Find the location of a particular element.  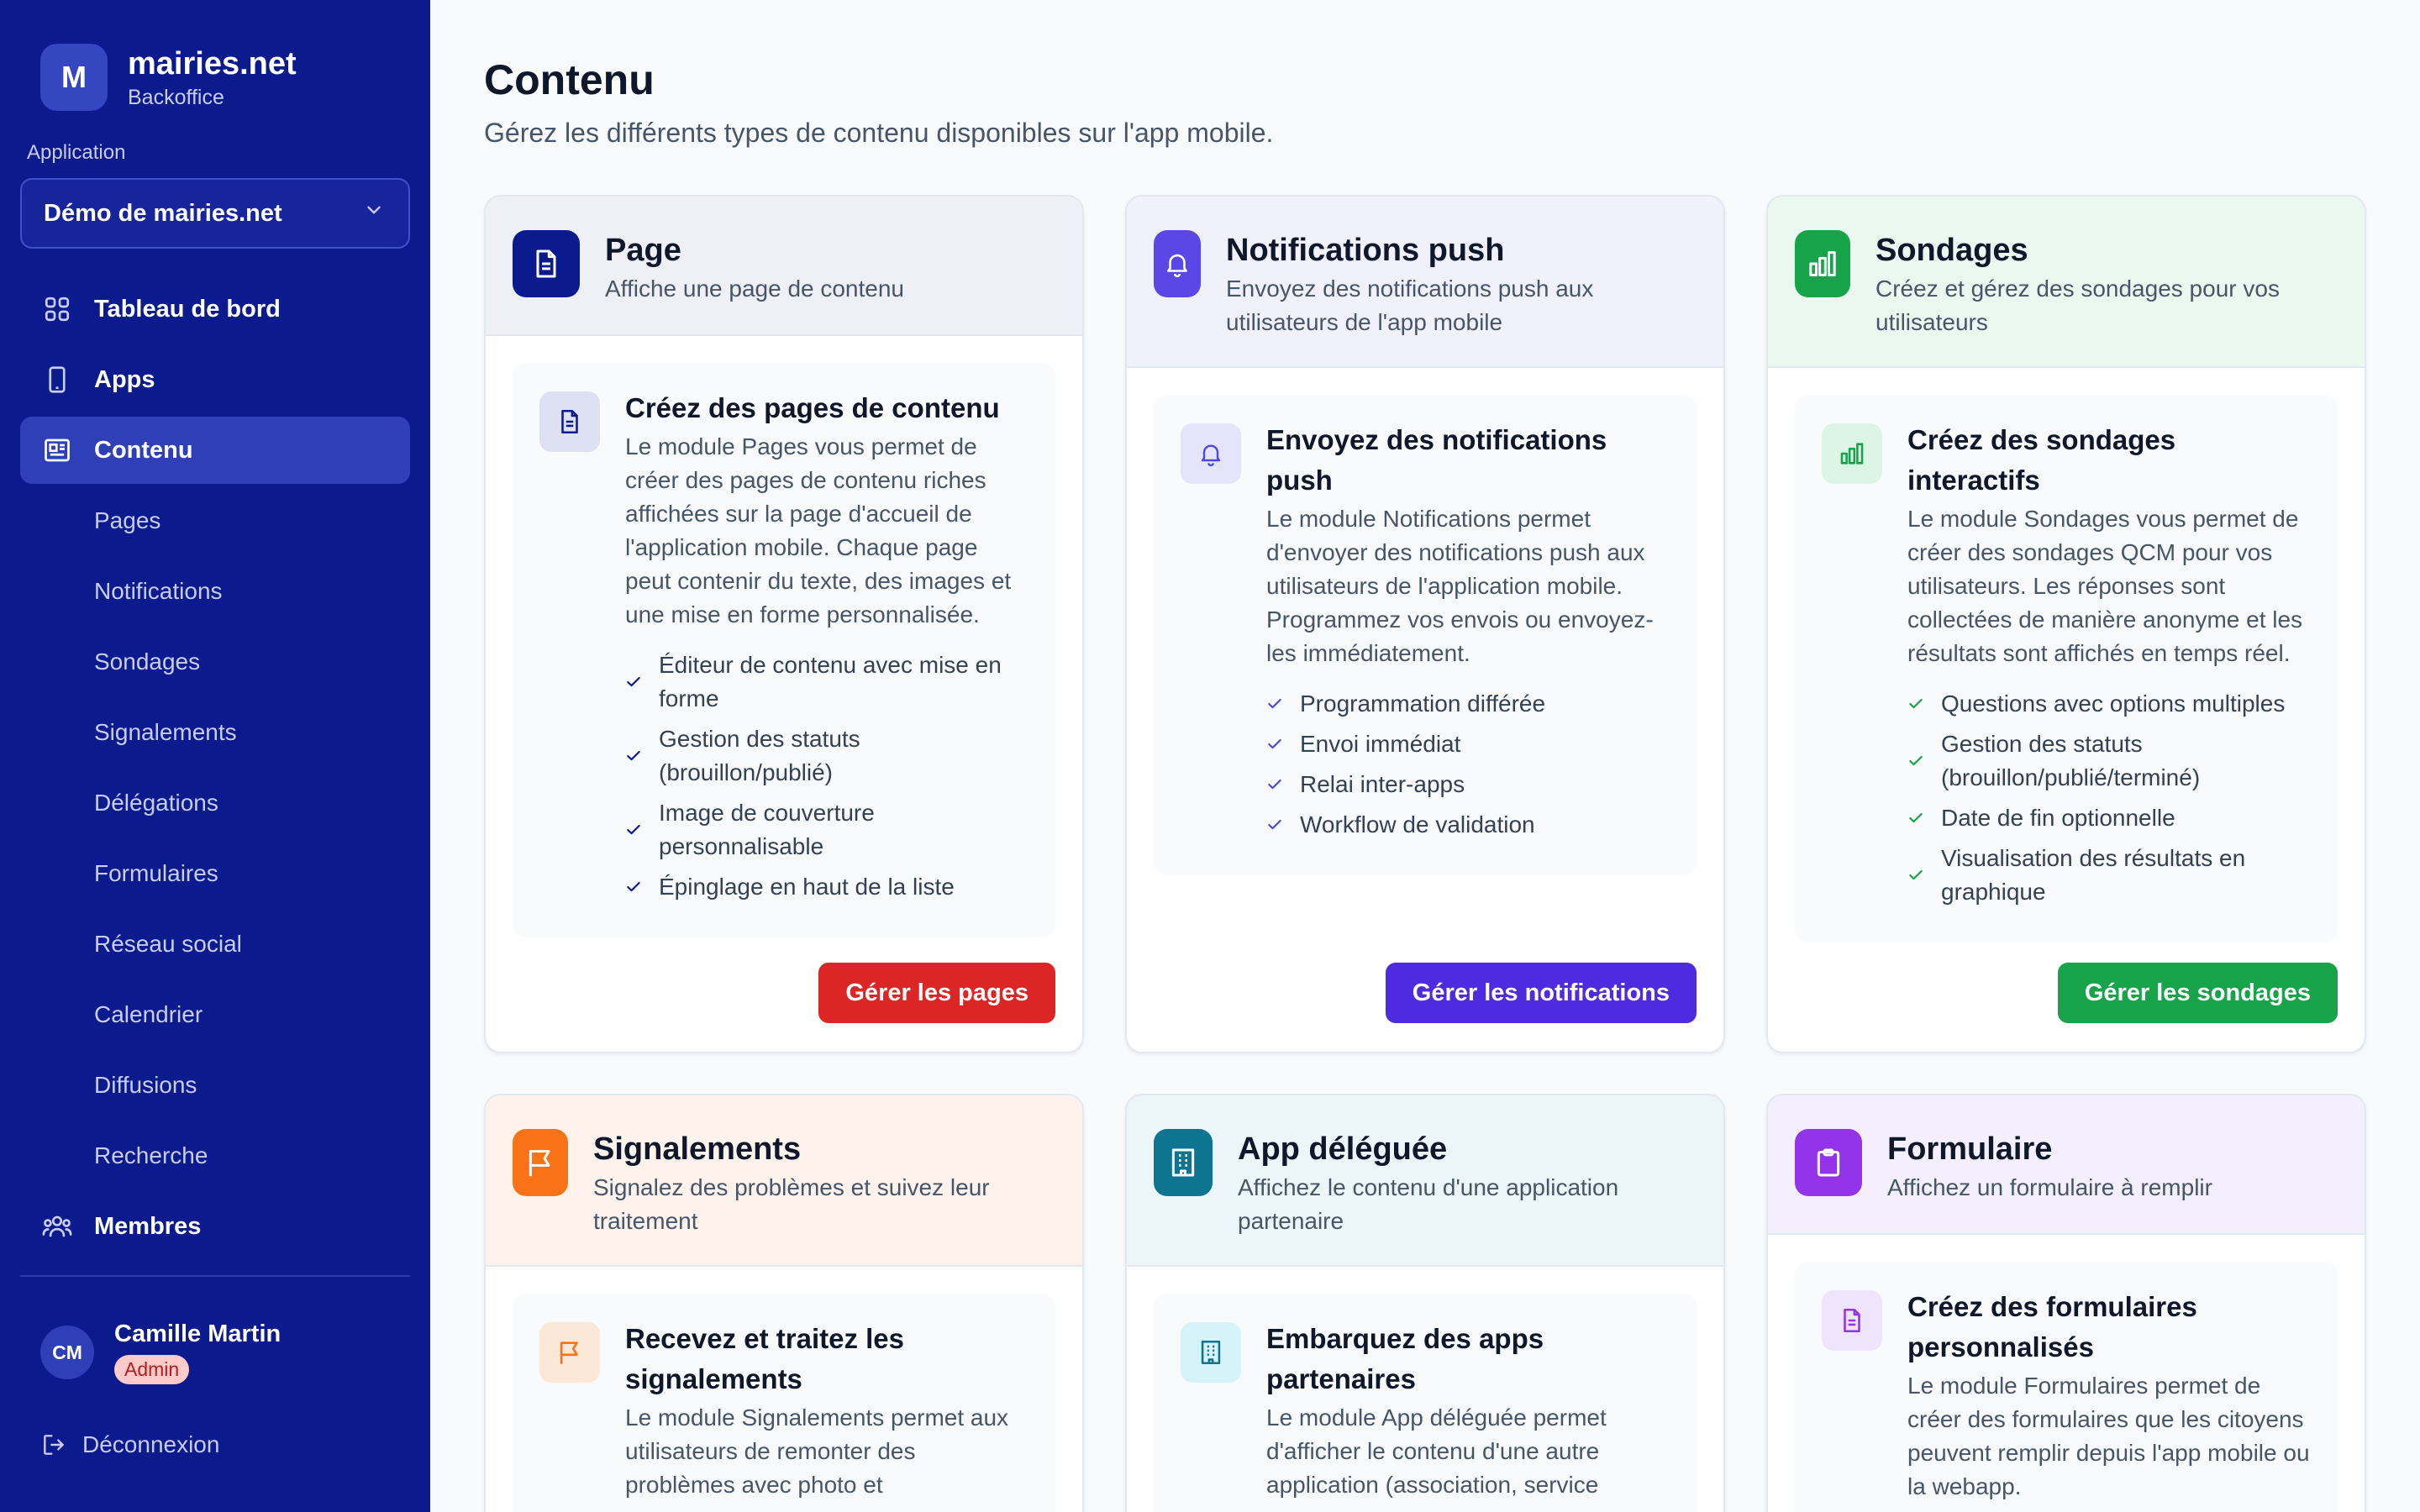

sidebar-subitem-notifications: Notifications is located at coordinates (215, 591).